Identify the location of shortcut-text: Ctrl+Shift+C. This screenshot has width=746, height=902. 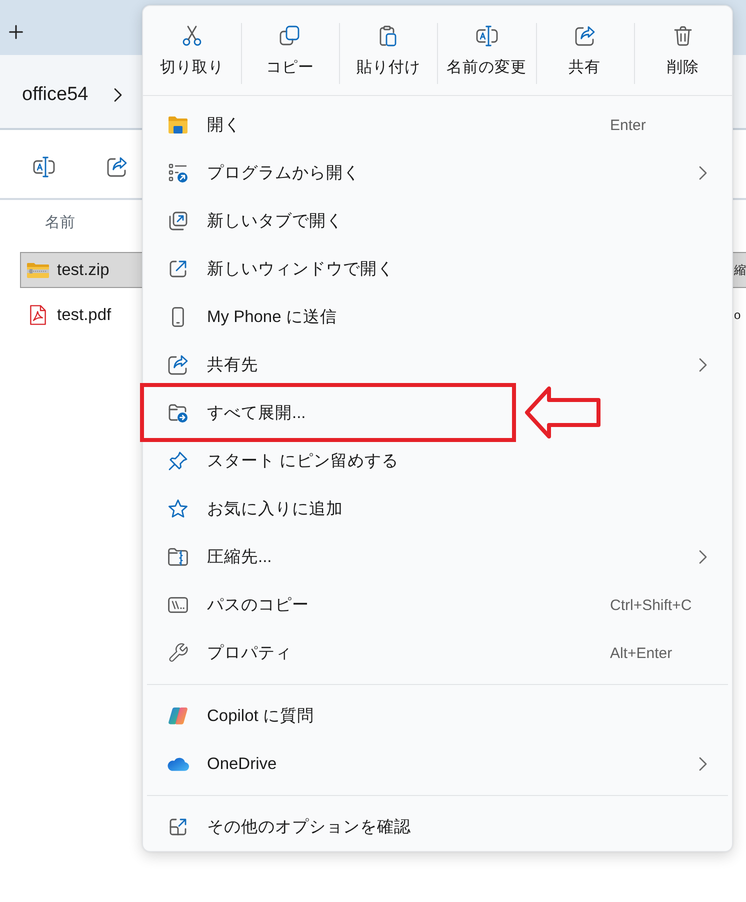
(651, 605).